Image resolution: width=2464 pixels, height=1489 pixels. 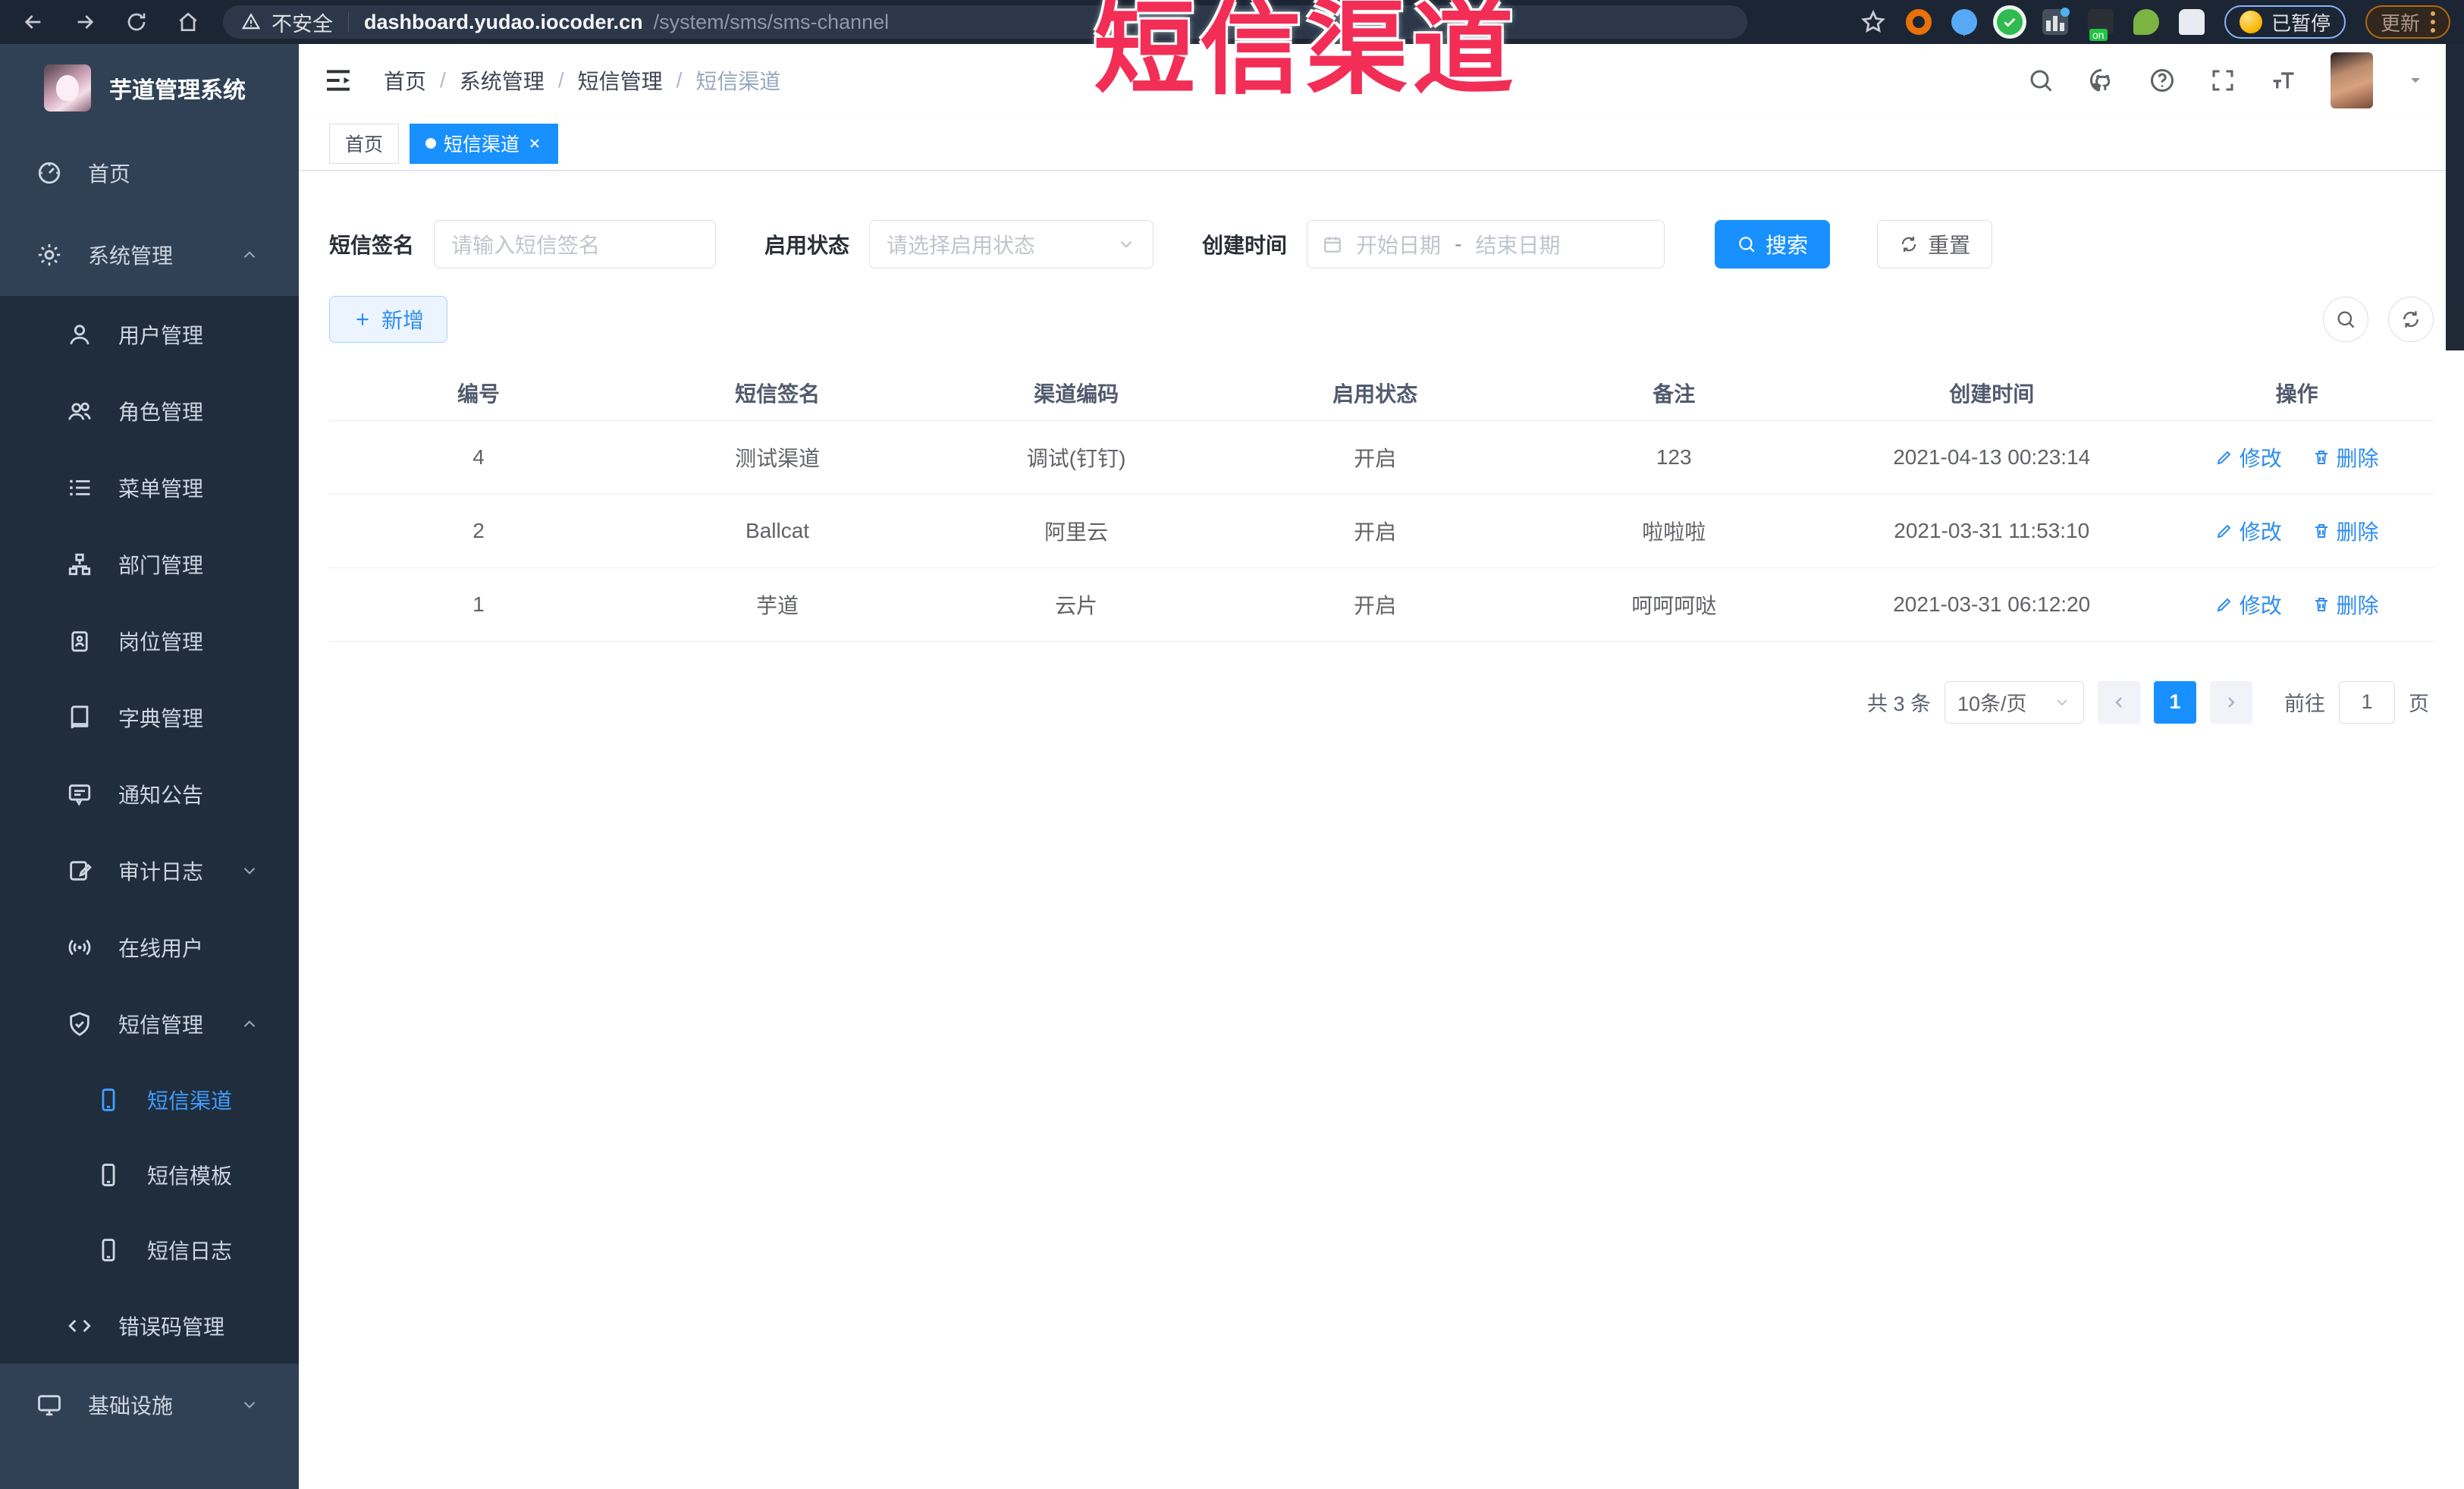 What do you see at coordinates (67, 88) in the screenshot?
I see `logo-image` at bounding box center [67, 88].